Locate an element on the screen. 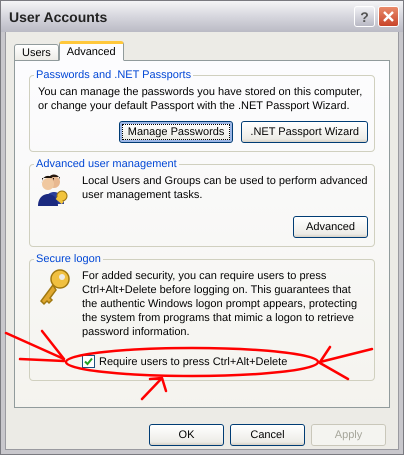 This screenshot has height=455, width=404. help-button: ? is located at coordinates (364, 16).